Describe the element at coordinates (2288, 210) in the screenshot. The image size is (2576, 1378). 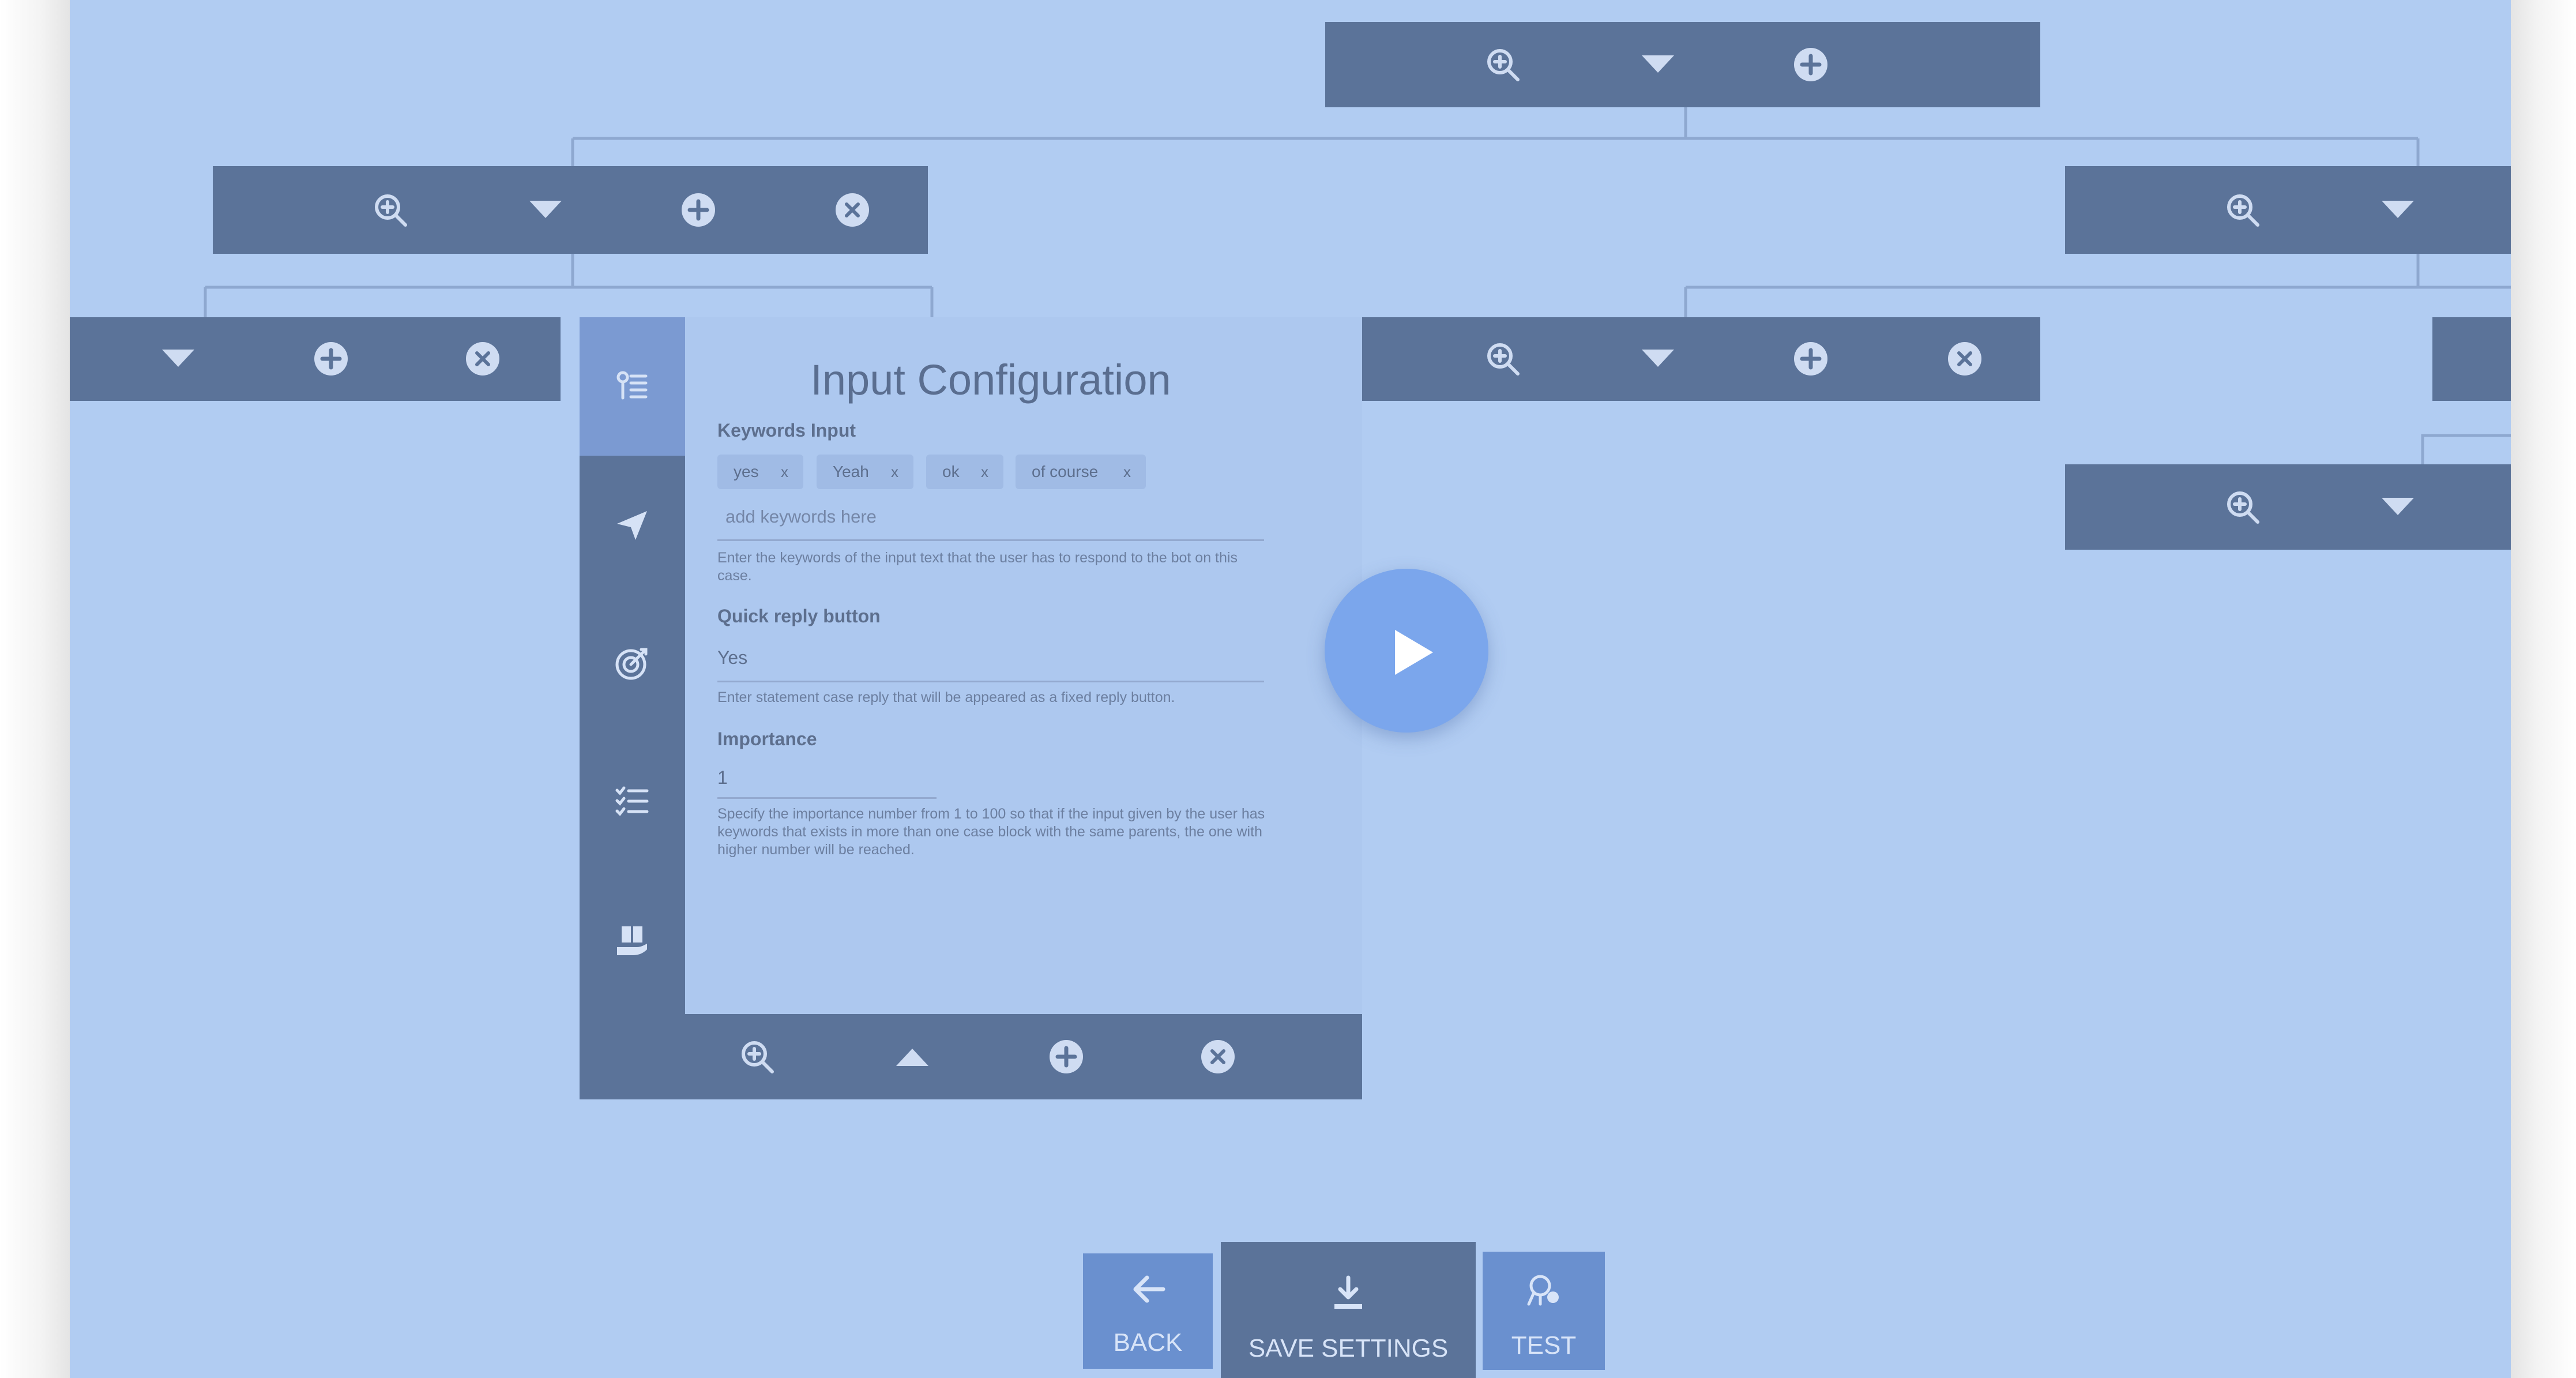
I see `flow-node-level1-right` at that location.